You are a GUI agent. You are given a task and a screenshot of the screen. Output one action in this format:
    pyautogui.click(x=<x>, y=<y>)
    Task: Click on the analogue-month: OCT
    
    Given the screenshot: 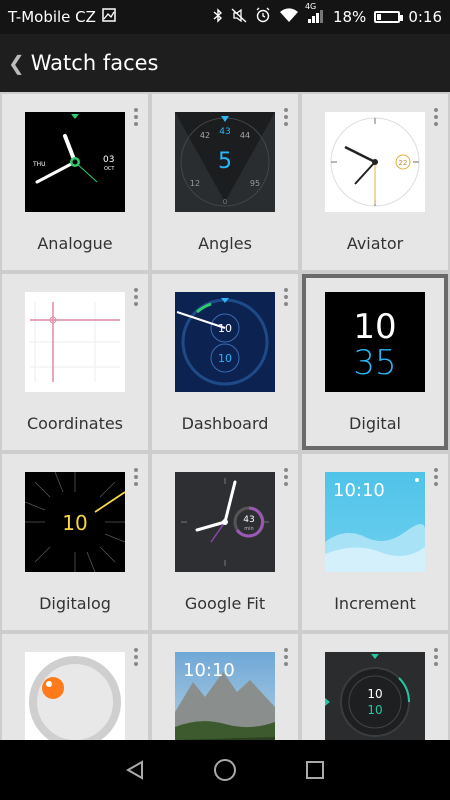 What is the action you would take?
    pyautogui.click(x=109, y=169)
    